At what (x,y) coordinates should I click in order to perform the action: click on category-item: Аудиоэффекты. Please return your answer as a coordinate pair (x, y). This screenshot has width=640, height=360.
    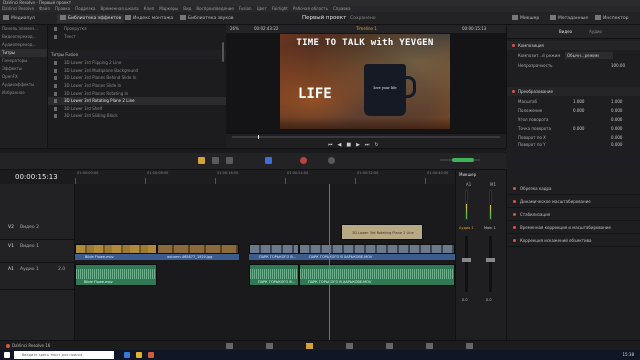
    Looking at the image, I should click on (23, 85).